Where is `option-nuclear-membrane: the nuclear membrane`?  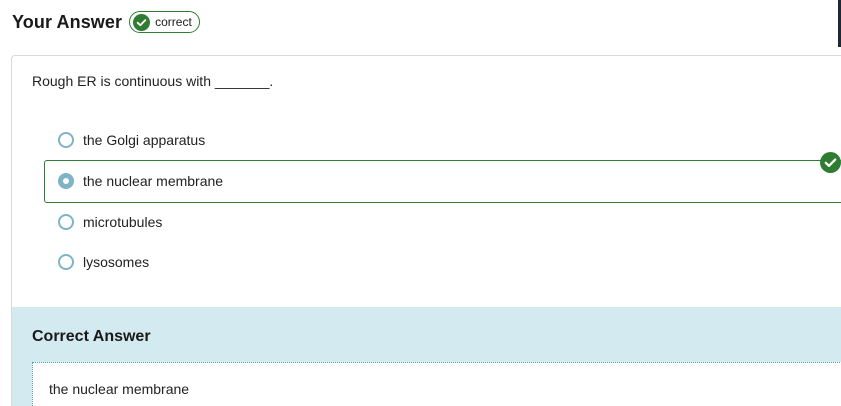 option-nuclear-membrane: the nuclear membrane is located at coordinates (140, 181).